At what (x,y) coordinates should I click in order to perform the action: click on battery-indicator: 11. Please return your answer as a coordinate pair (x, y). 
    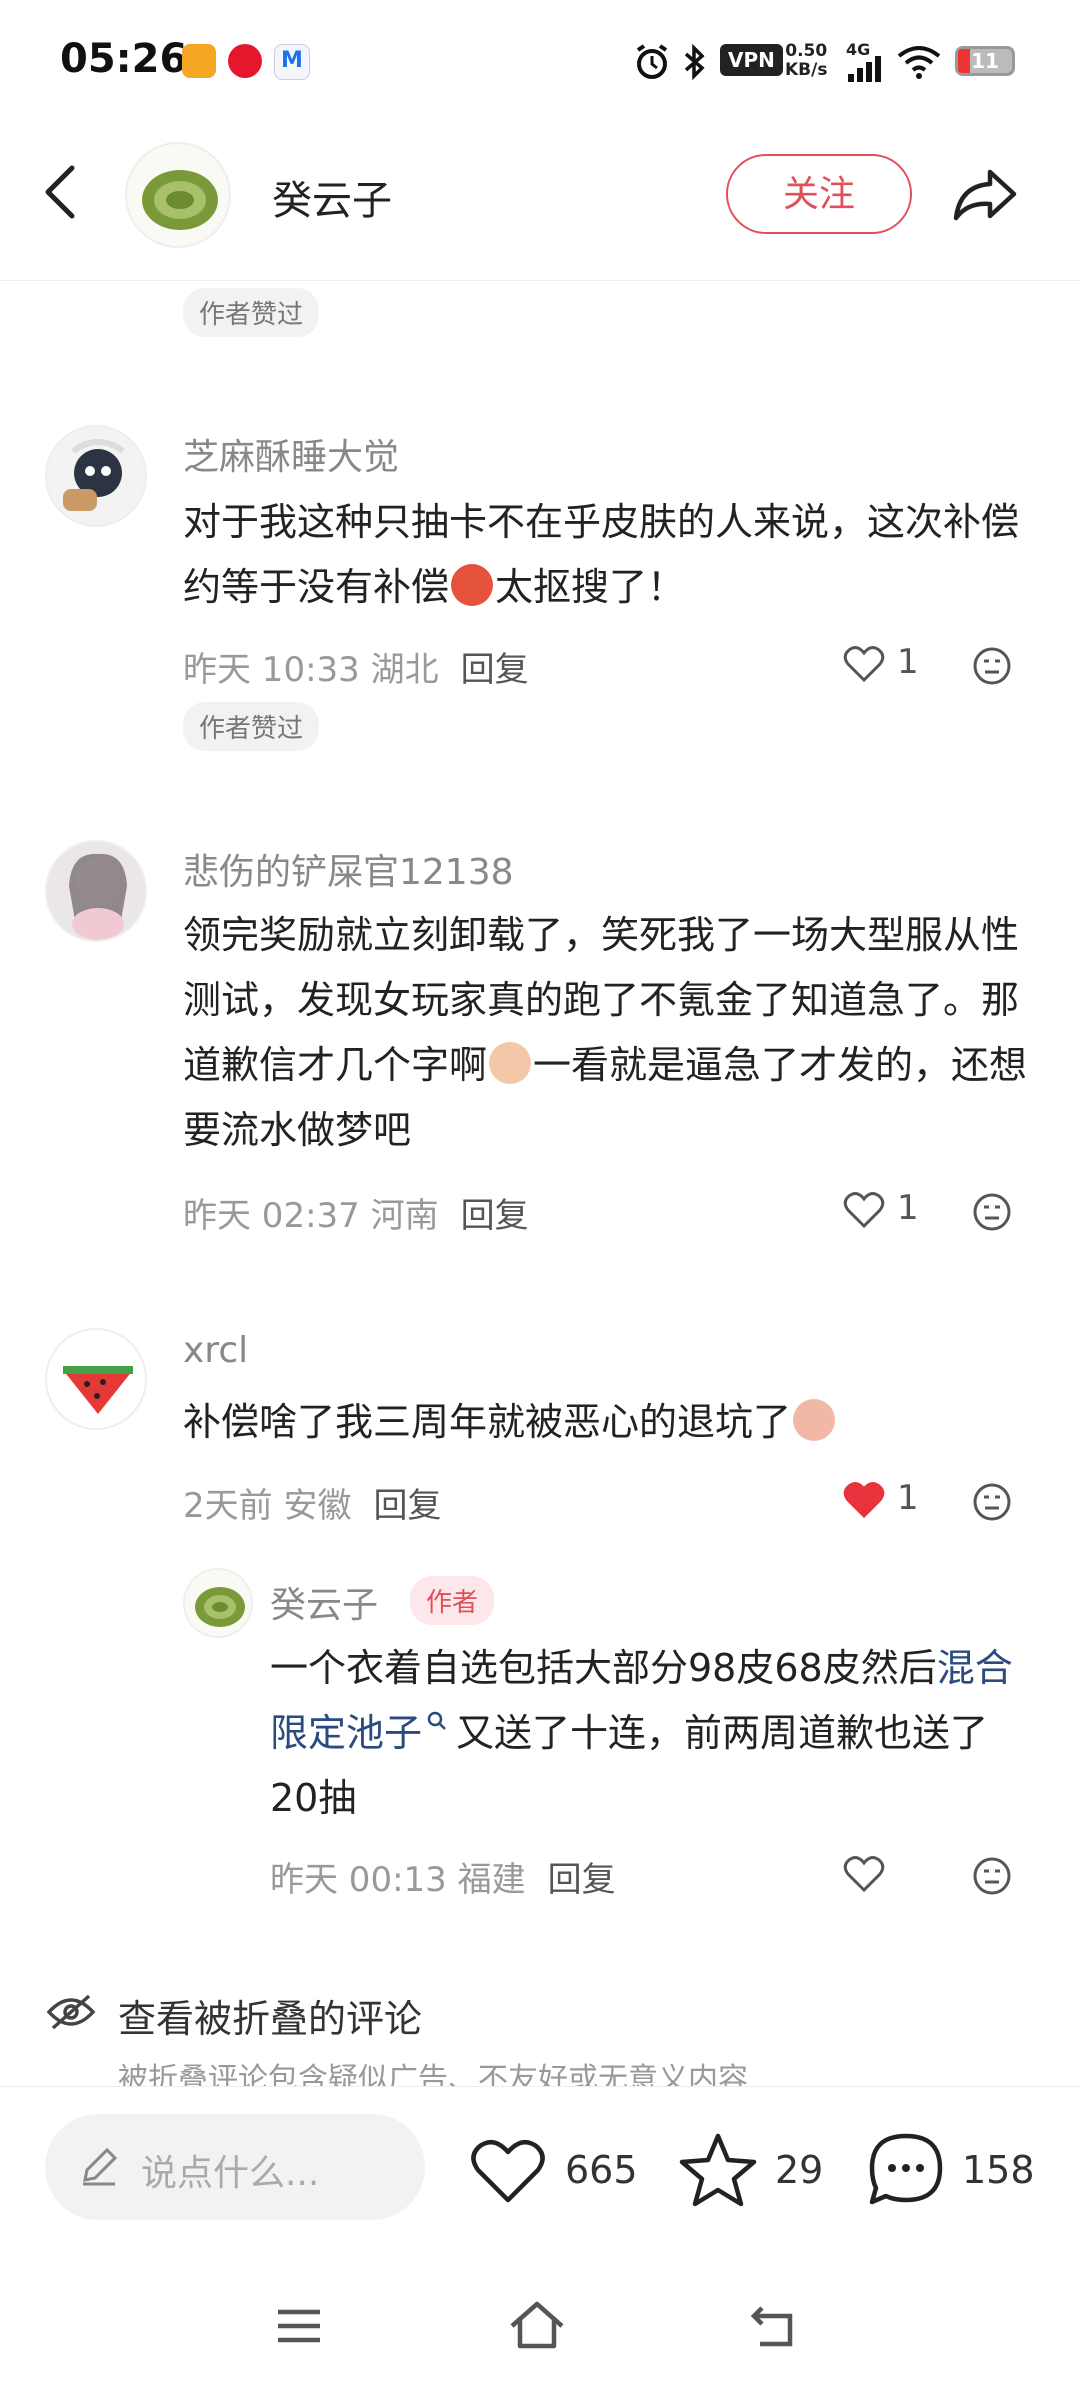
    Looking at the image, I should click on (985, 61).